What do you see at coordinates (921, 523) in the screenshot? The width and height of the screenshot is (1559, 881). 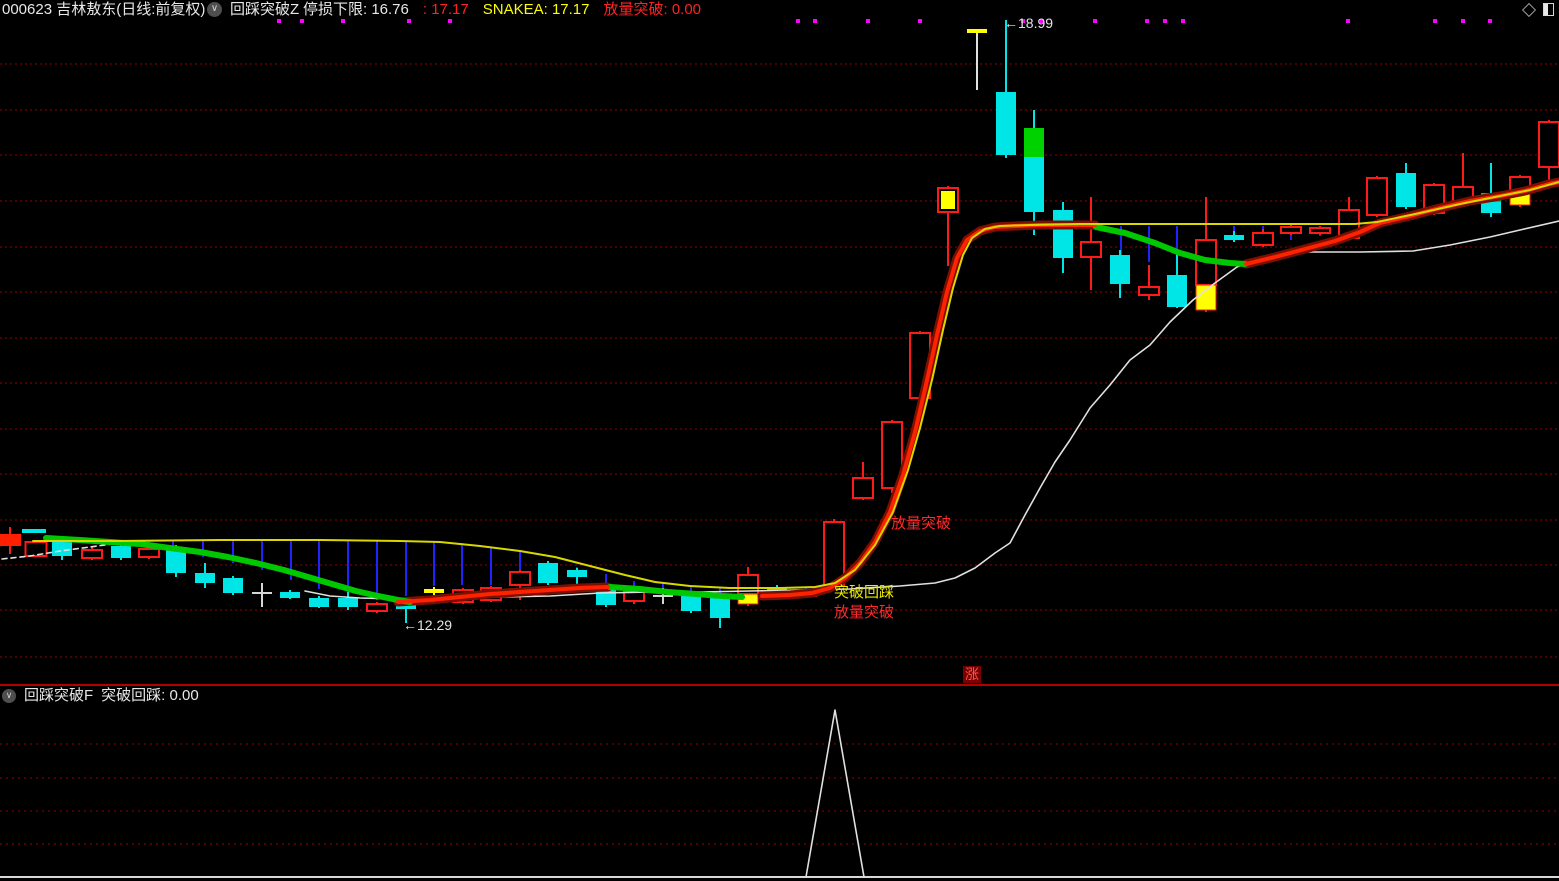 I see `volume-breakout-annotation: 放量突破` at bounding box center [921, 523].